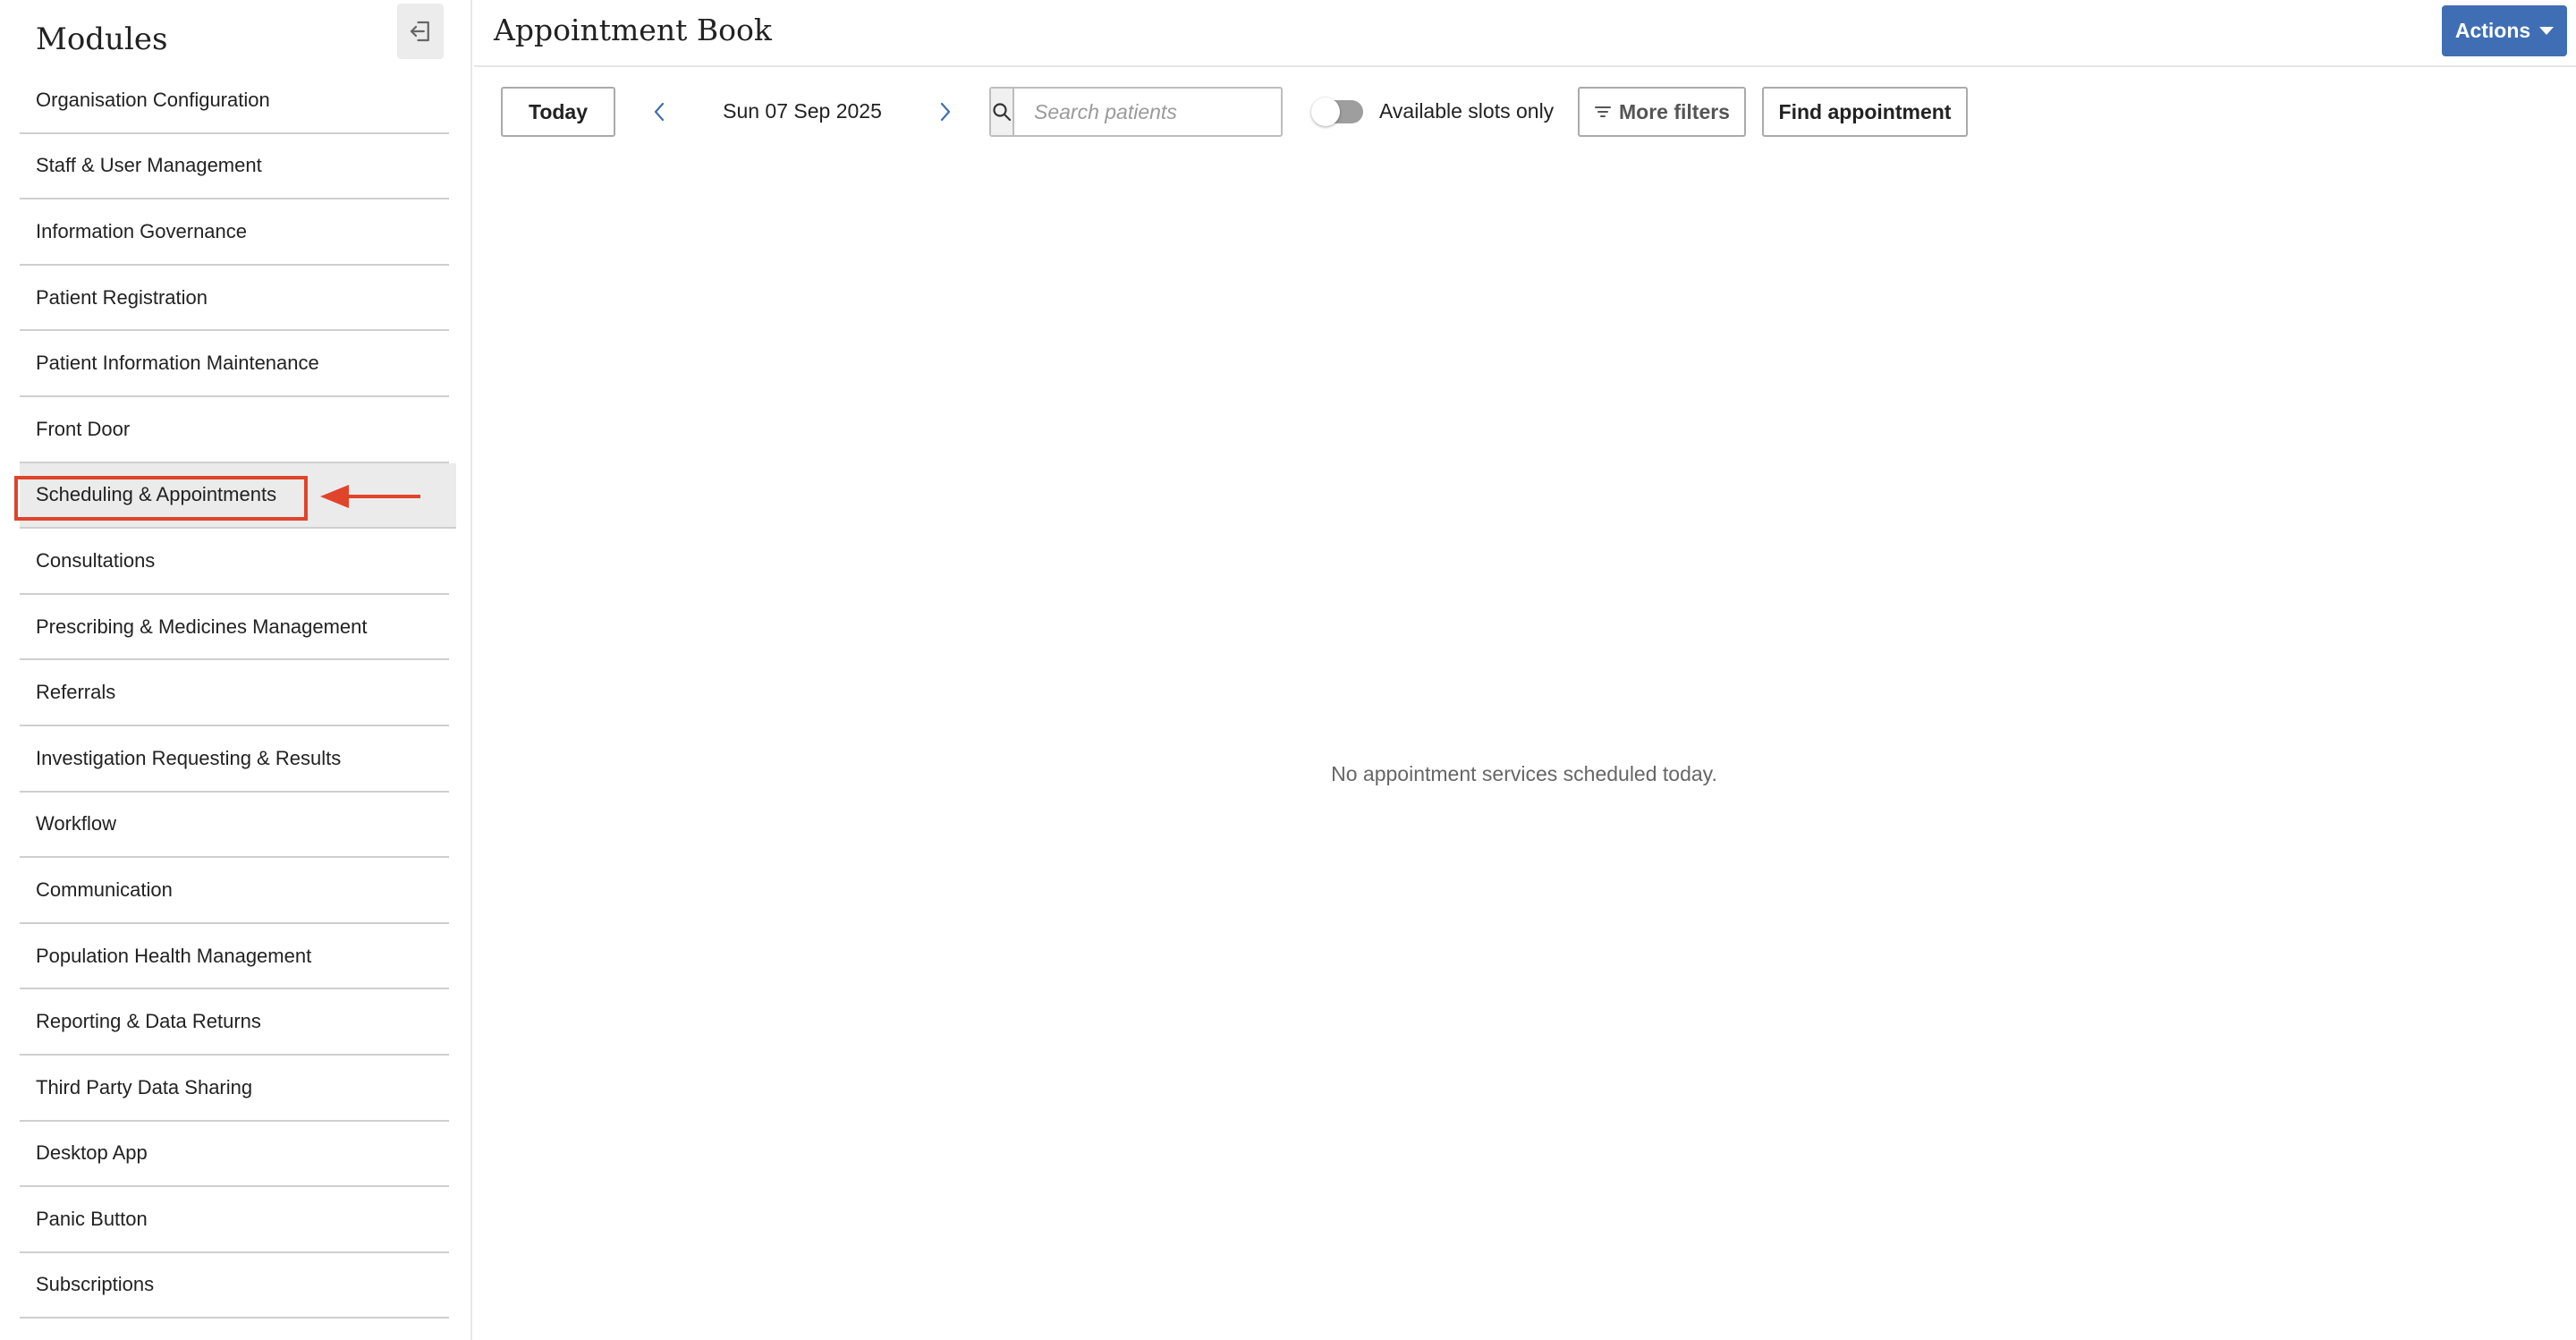  Describe the element at coordinates (234, 891) in the screenshot. I see `sidebar-item: Communication` at that location.